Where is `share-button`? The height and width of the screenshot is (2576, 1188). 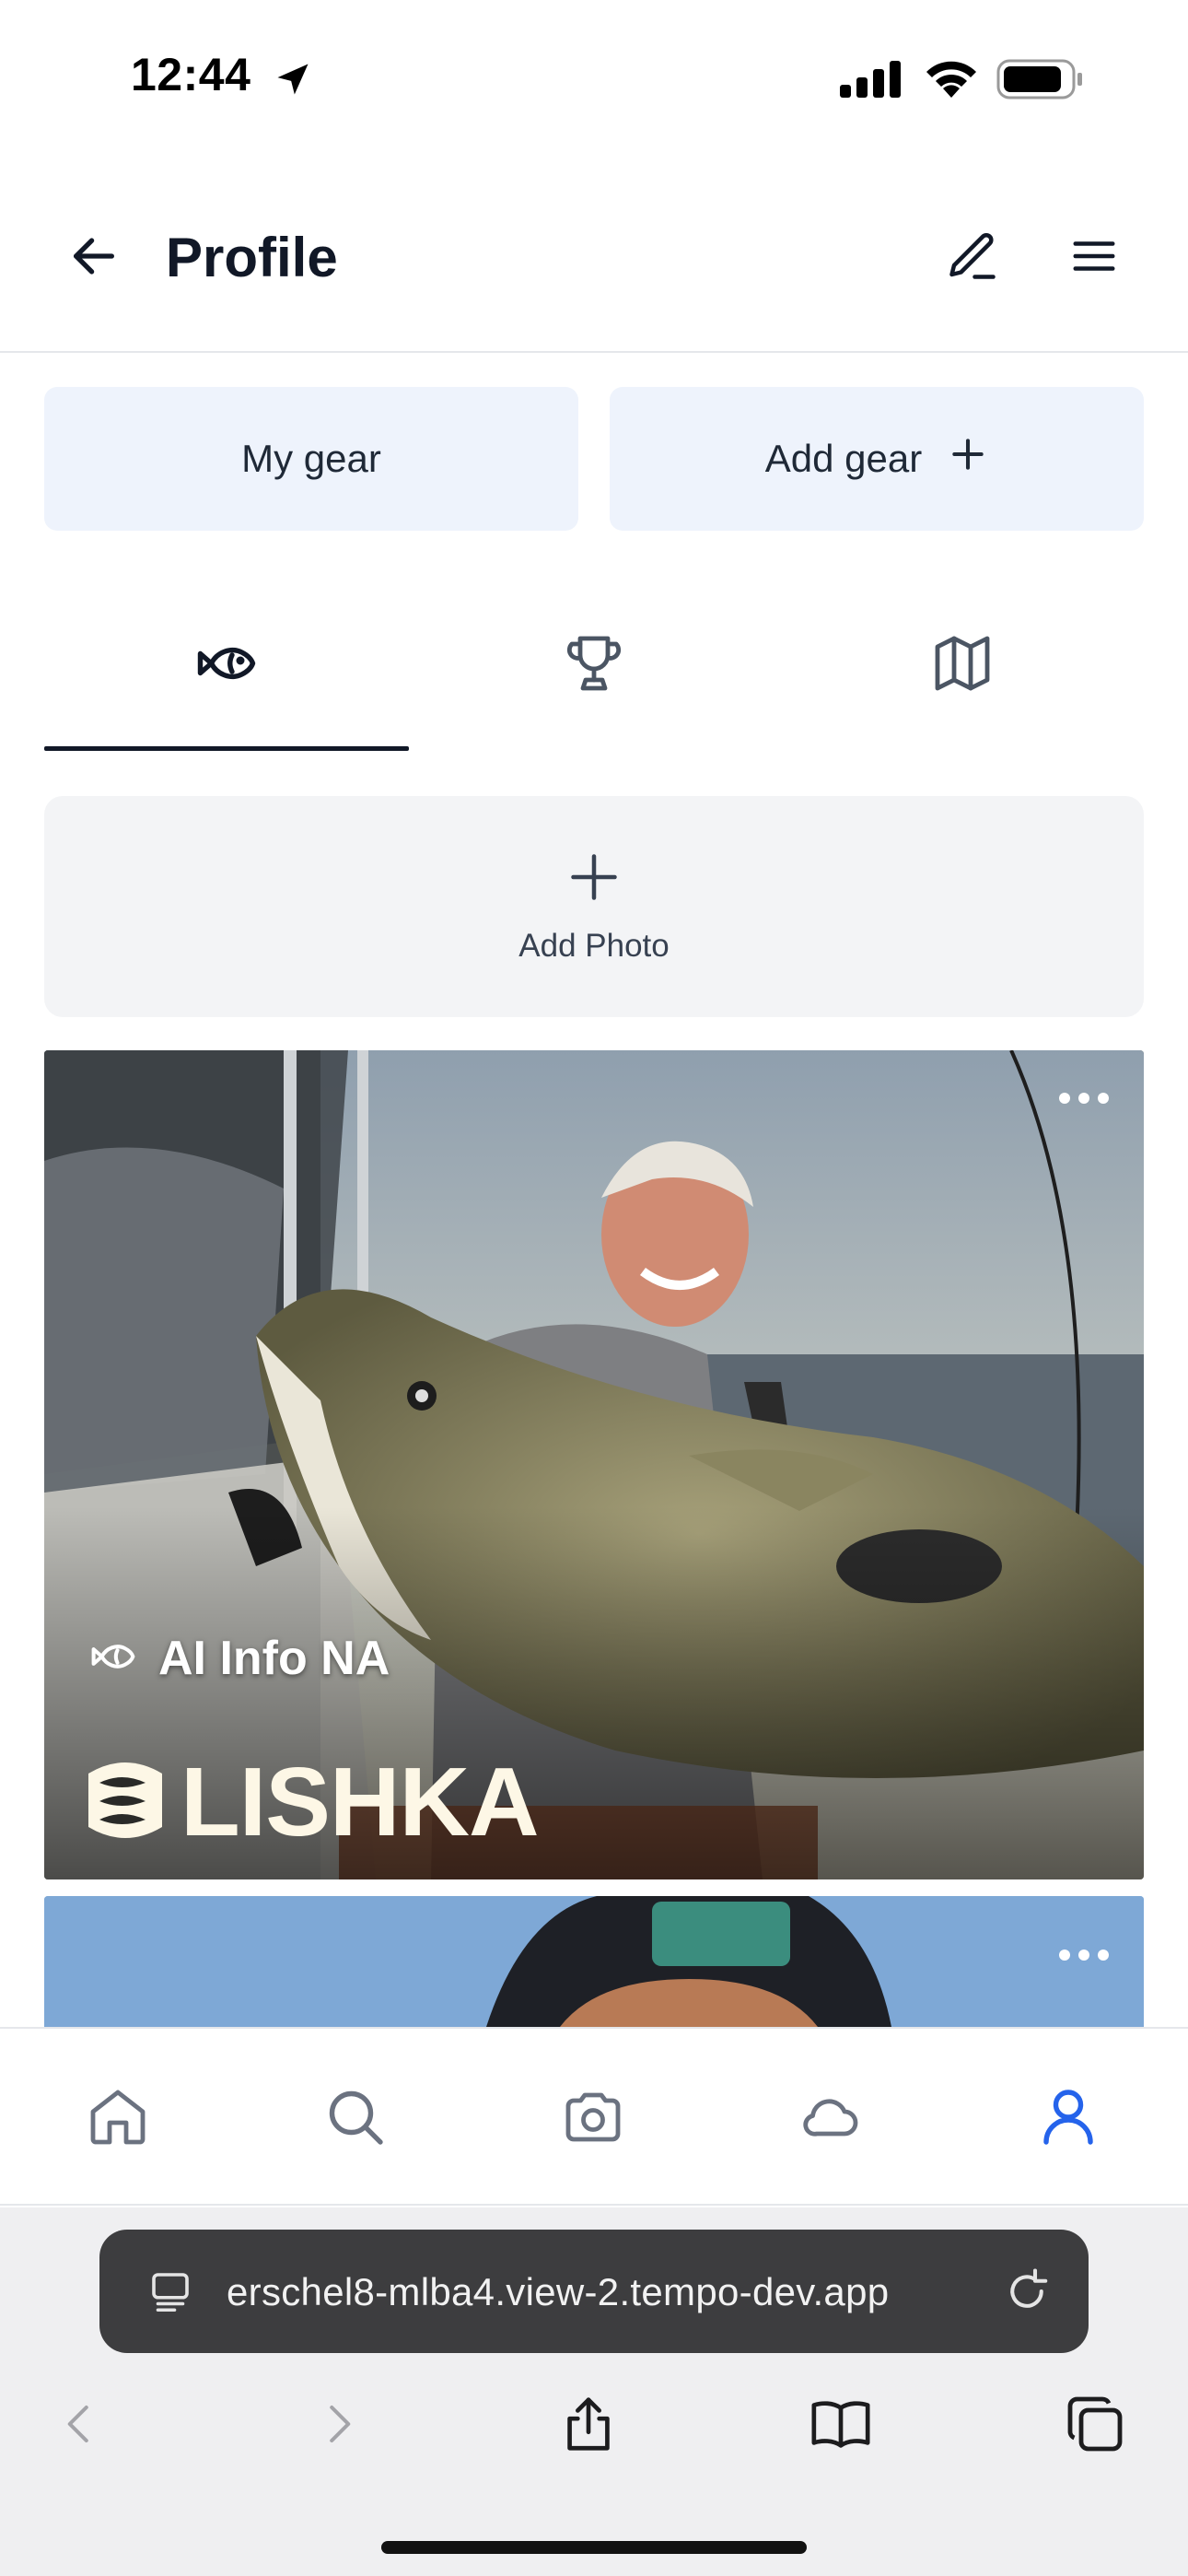 share-button is located at coordinates (588, 2425).